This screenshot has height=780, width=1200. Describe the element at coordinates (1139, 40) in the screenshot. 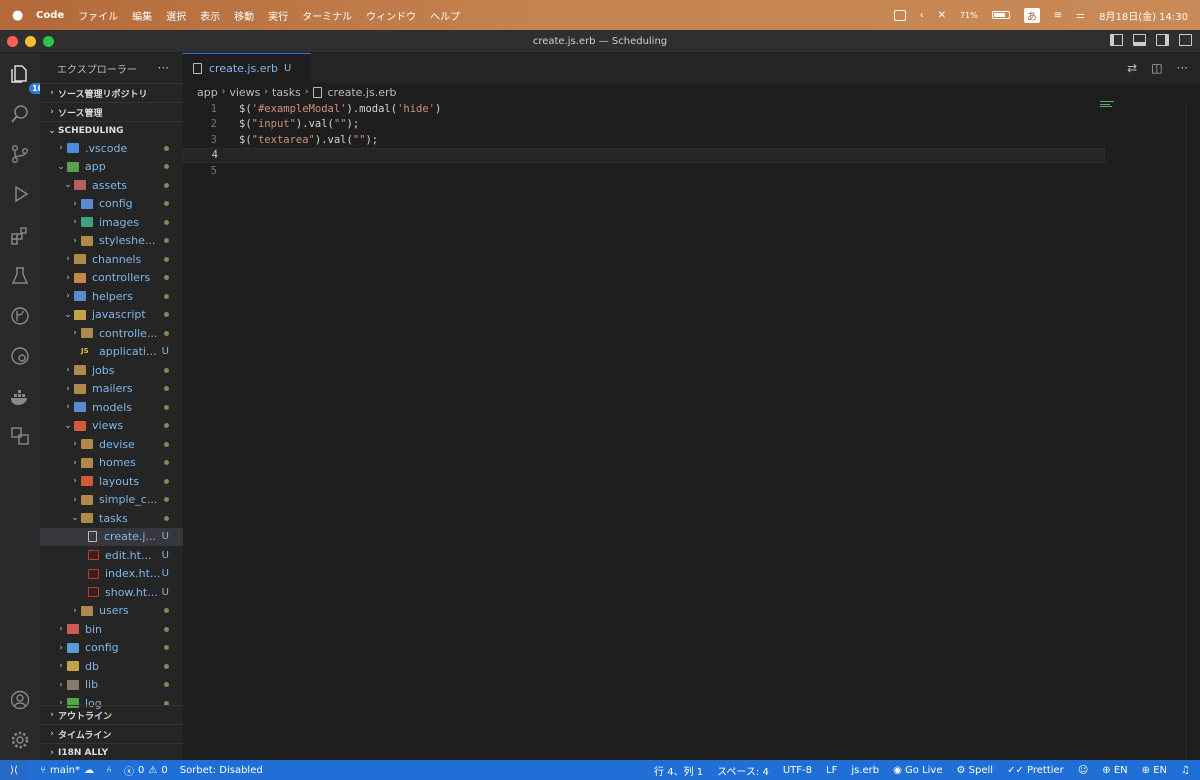

I see `toggle-panel-icon` at that location.